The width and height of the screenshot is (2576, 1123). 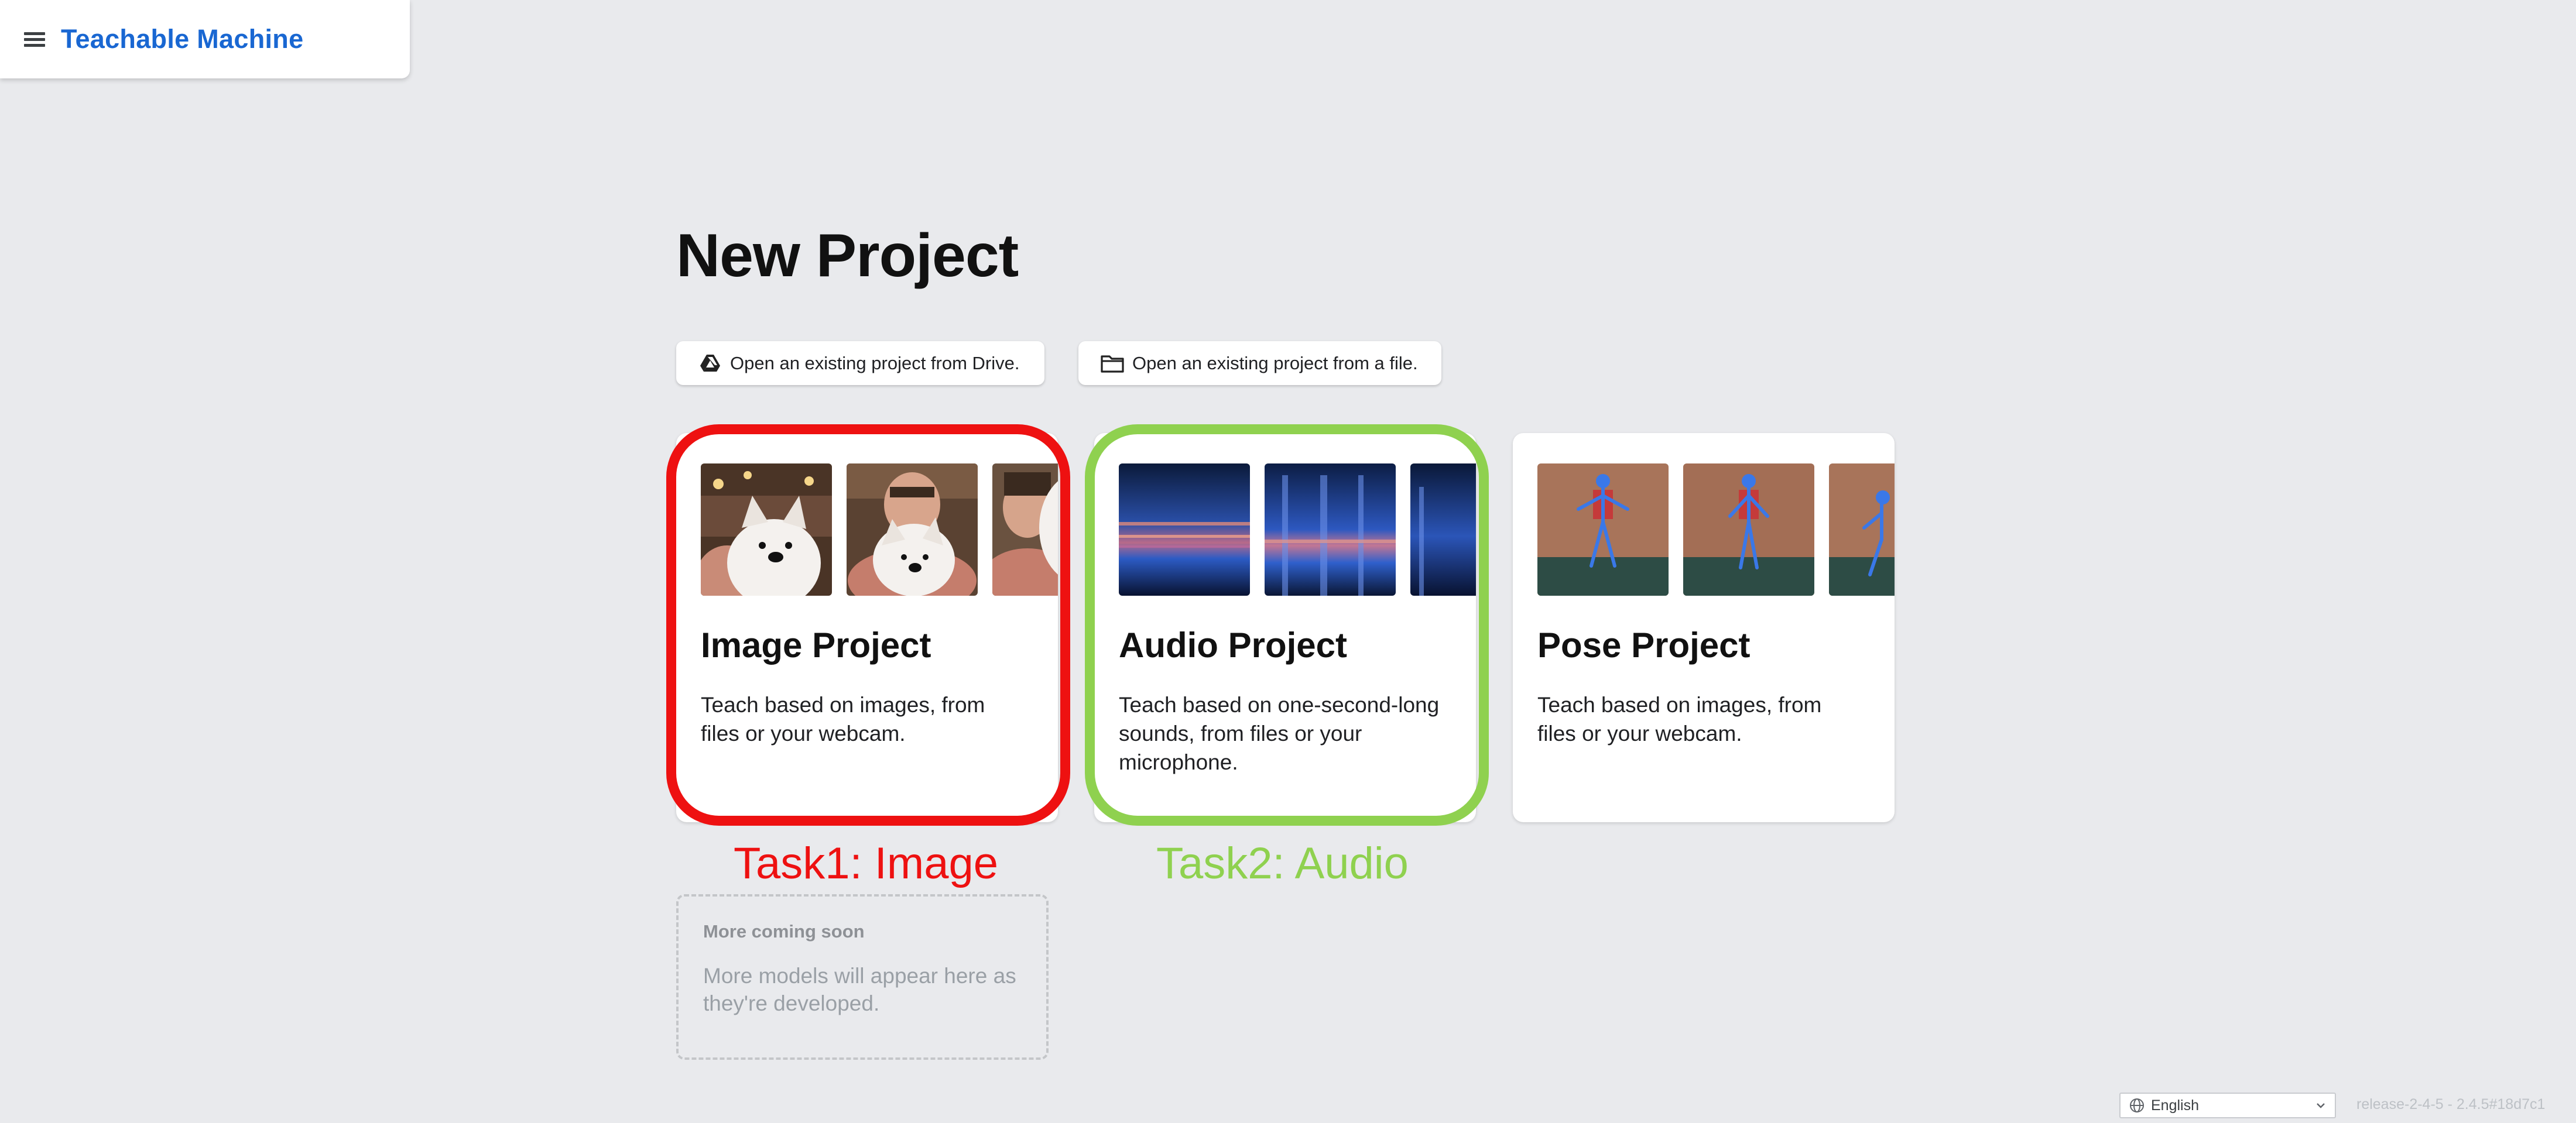 I want to click on page-title: New Project, so click(x=847, y=256).